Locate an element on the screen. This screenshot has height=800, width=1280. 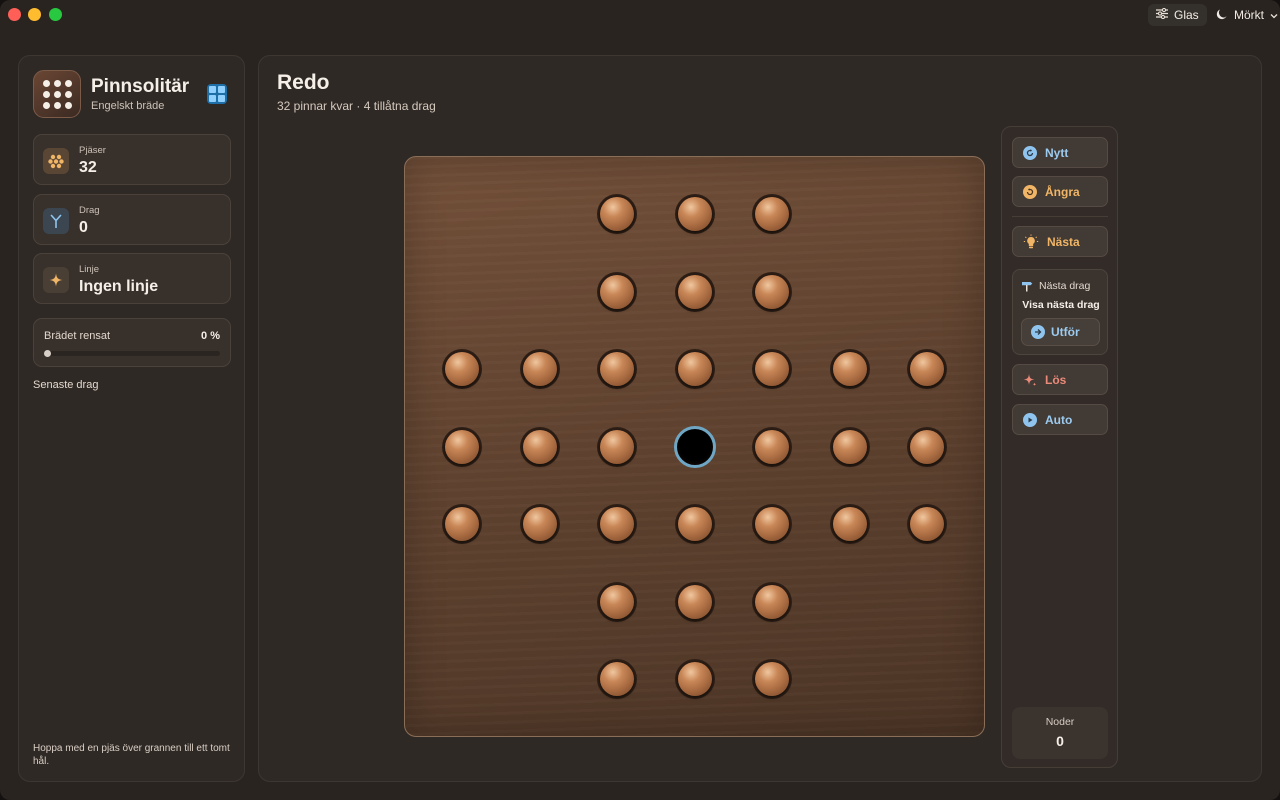
new-game-button: Nytt is located at coordinates (1060, 152).